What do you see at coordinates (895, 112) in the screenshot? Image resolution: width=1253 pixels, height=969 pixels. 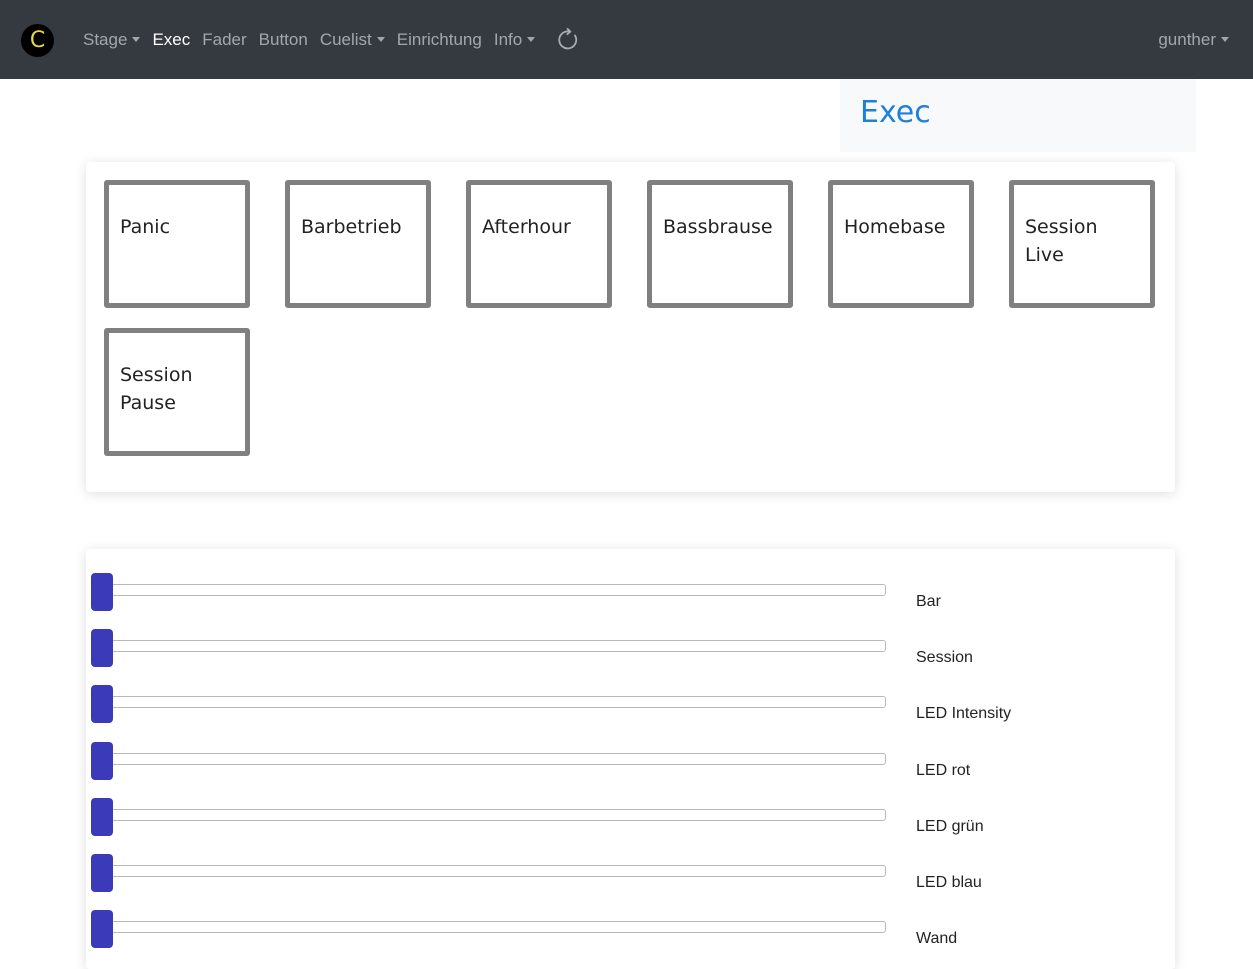 I see `page-title: Exec` at bounding box center [895, 112].